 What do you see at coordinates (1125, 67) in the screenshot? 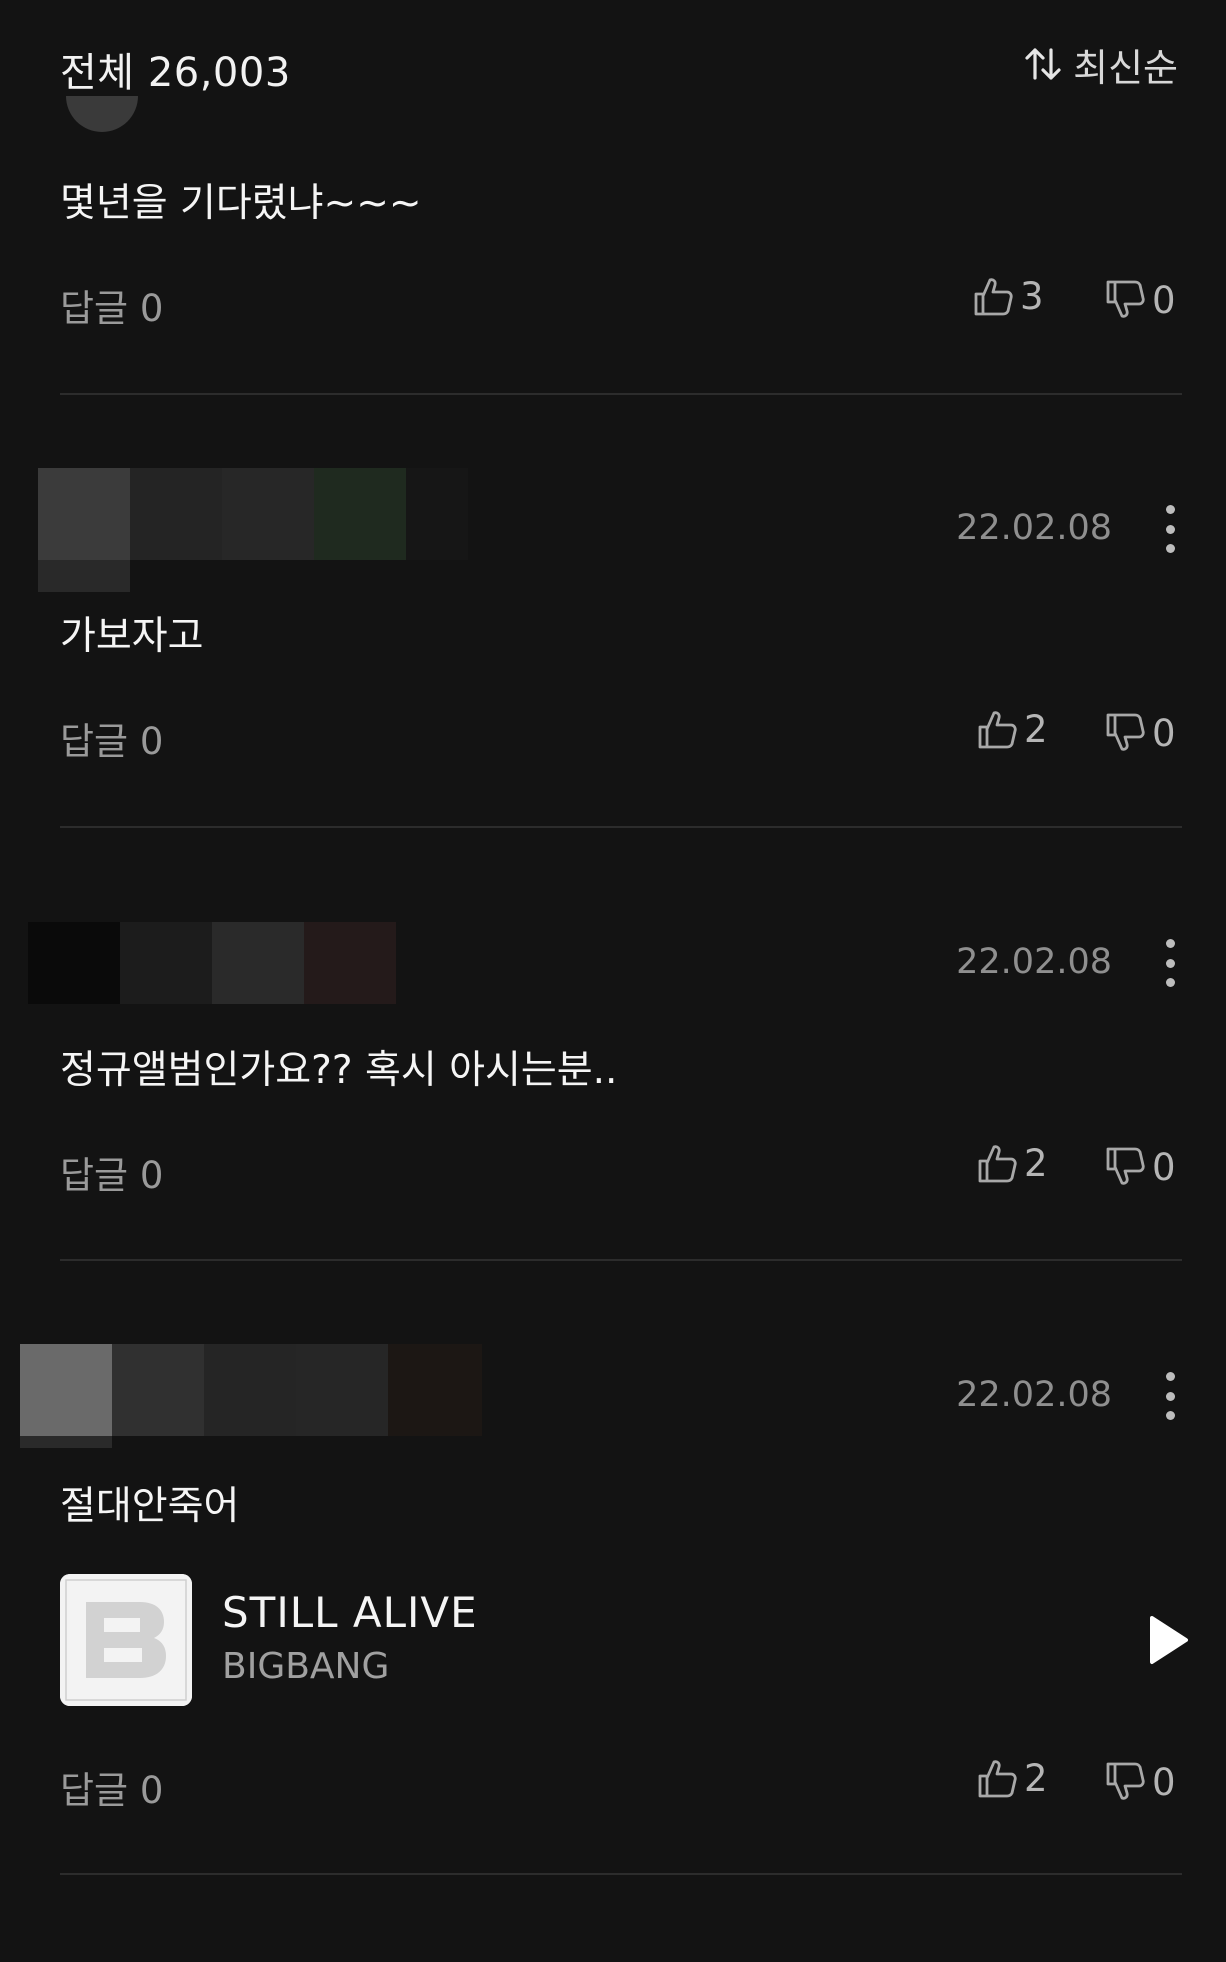
I see `sort-label: 최신순` at bounding box center [1125, 67].